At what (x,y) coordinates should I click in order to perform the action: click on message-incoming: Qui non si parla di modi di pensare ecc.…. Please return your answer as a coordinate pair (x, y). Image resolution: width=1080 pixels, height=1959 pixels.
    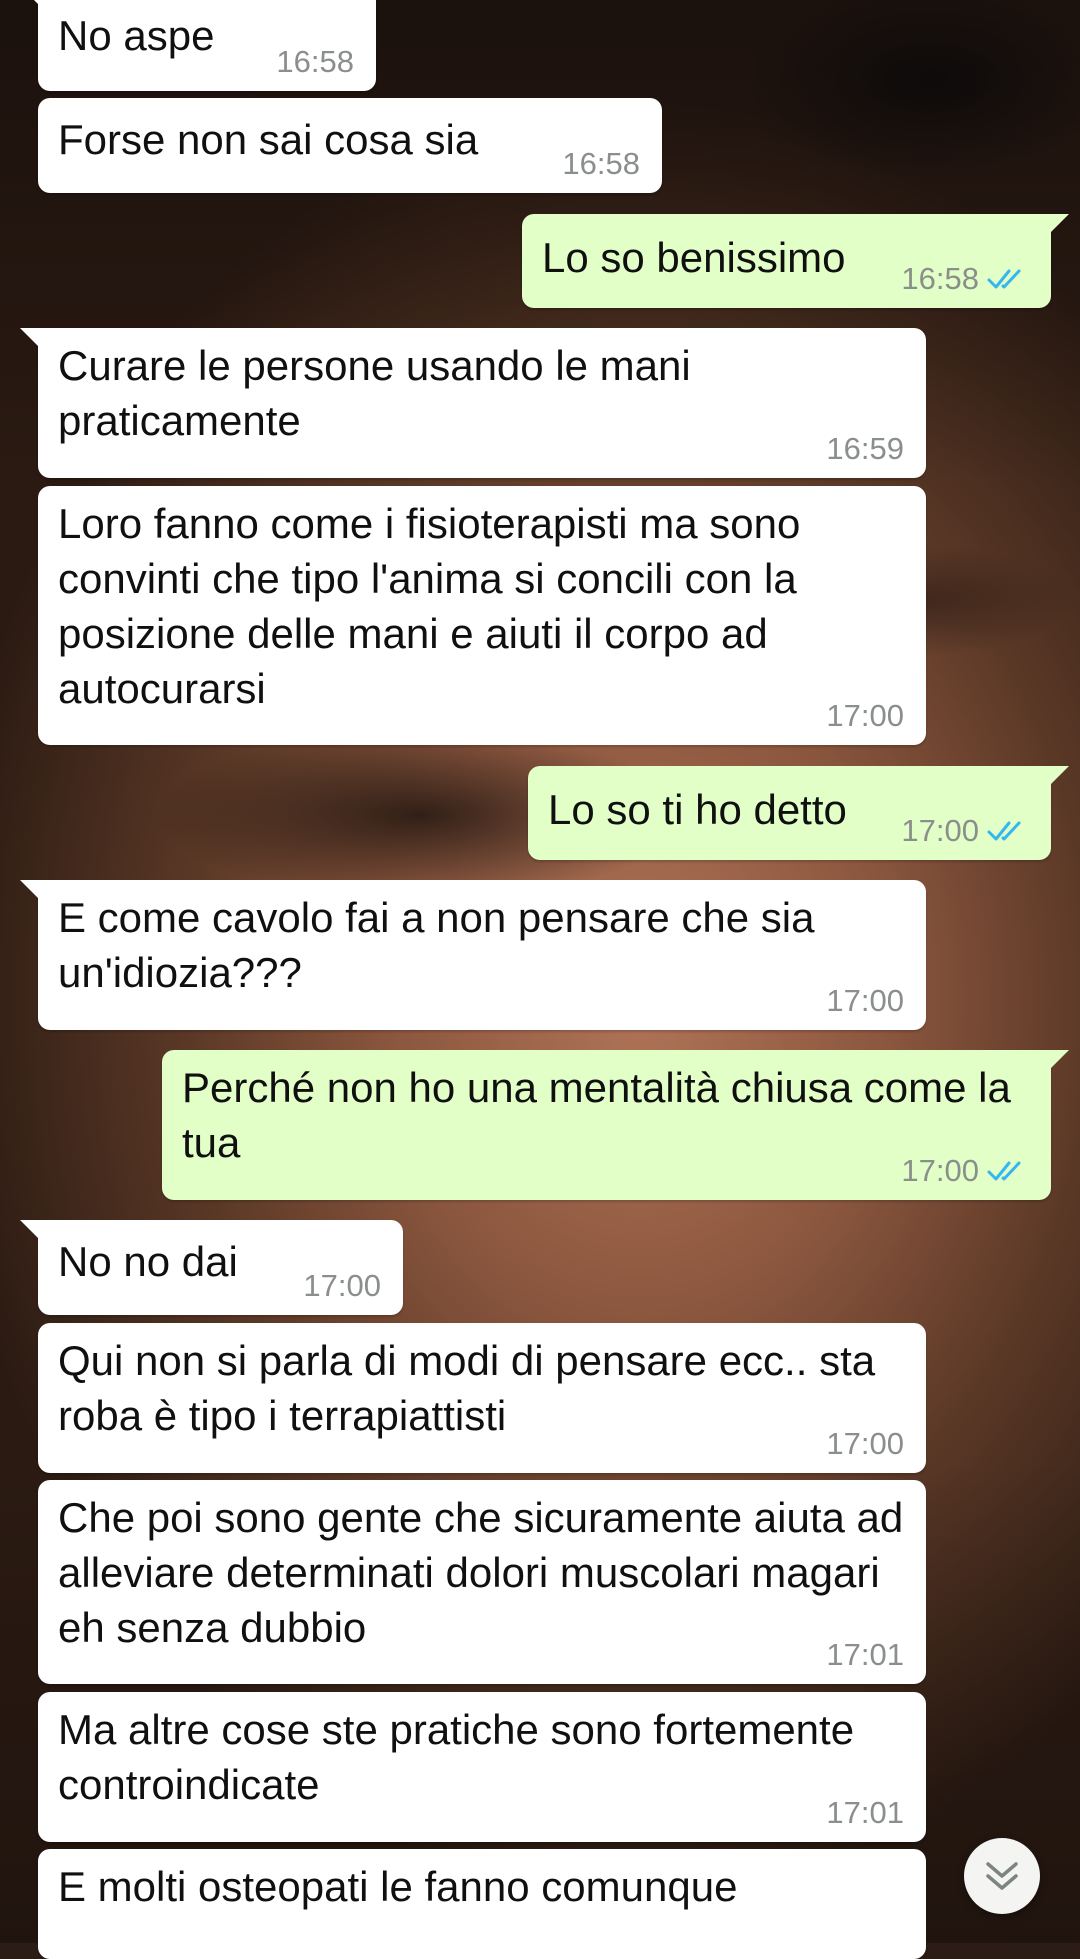
    Looking at the image, I should click on (482, 1398).